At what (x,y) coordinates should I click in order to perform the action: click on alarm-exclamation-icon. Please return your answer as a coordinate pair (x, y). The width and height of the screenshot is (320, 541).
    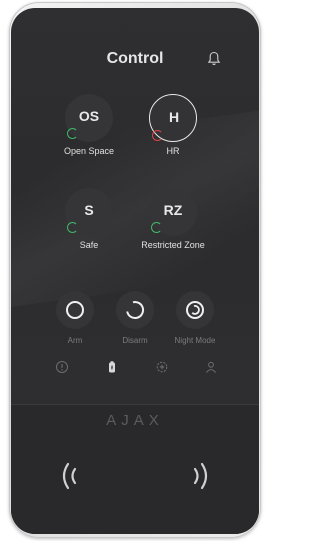
    Looking at the image, I should click on (62, 367).